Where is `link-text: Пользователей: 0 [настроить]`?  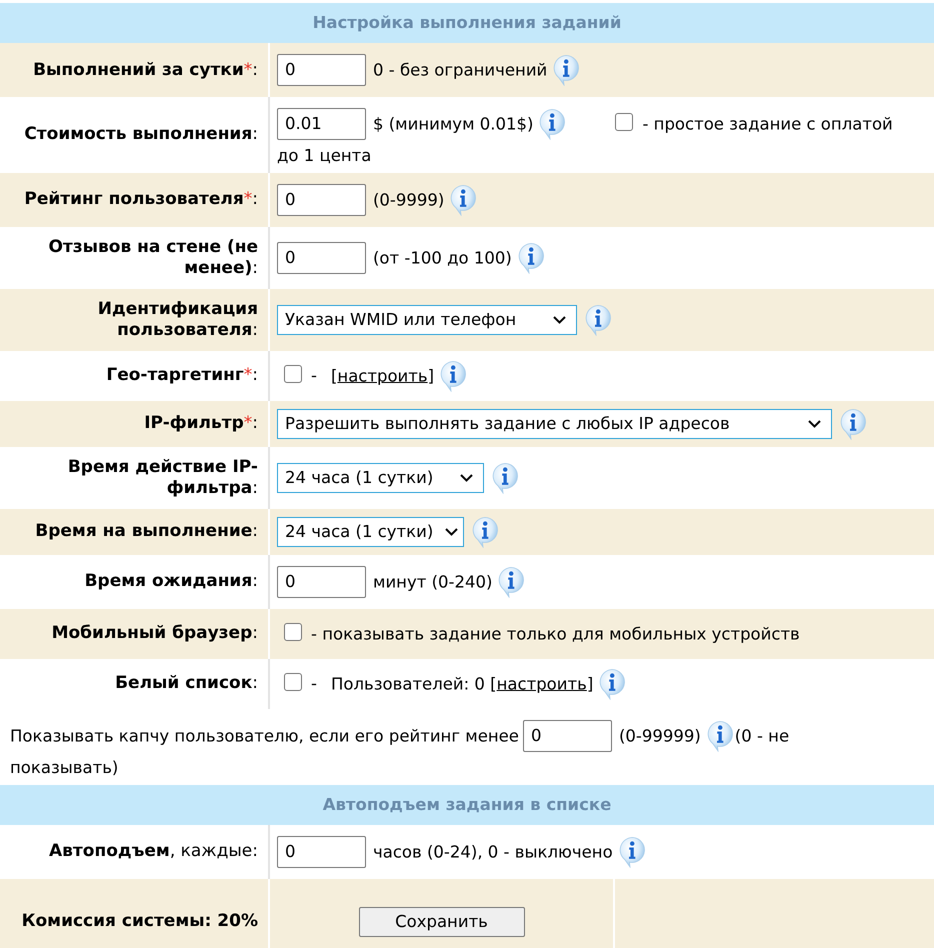
link-text: Пользователей: 0 [настроить] is located at coordinates (462, 684).